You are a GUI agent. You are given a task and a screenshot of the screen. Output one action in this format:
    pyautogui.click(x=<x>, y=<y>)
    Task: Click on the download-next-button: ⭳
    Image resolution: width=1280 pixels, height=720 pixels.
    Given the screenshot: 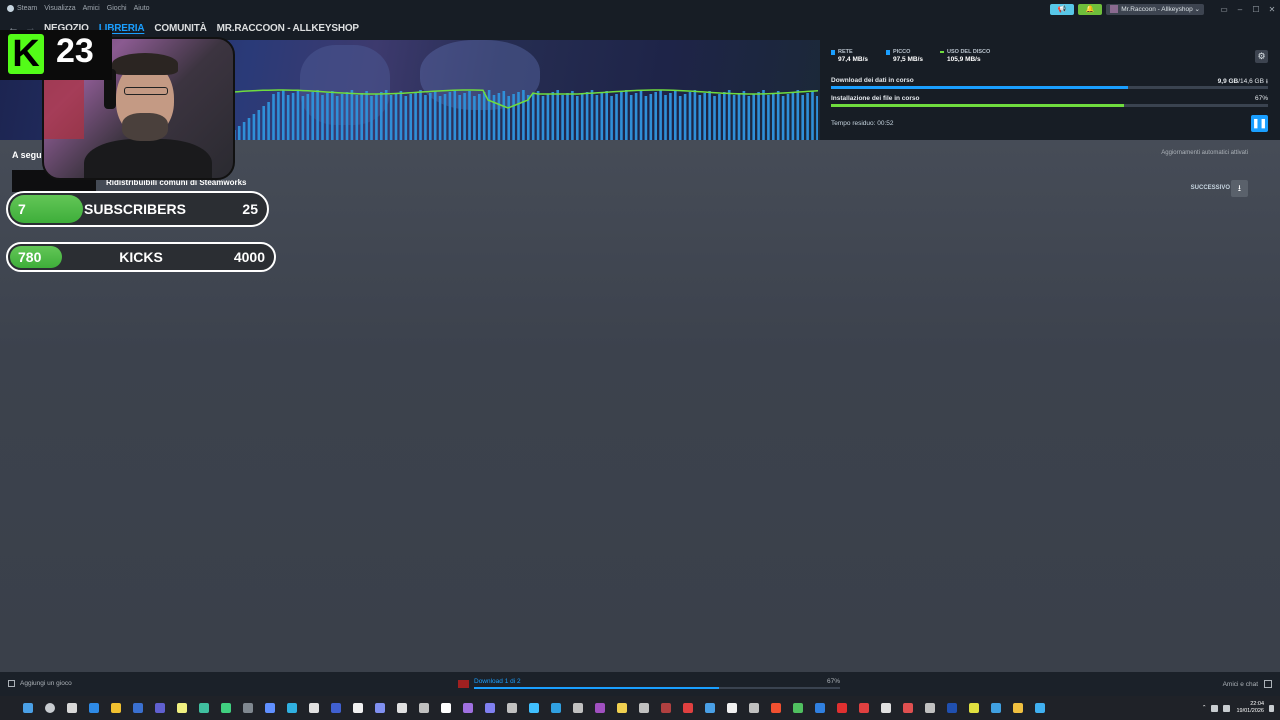 What is the action you would take?
    pyautogui.click(x=1239, y=188)
    